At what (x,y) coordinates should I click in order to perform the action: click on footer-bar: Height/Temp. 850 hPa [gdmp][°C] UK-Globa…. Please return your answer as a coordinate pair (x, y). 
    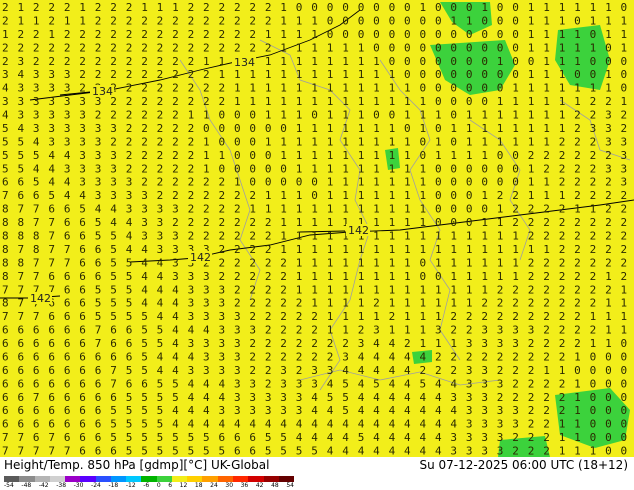
    Looking at the image, I should click on (317, 473).